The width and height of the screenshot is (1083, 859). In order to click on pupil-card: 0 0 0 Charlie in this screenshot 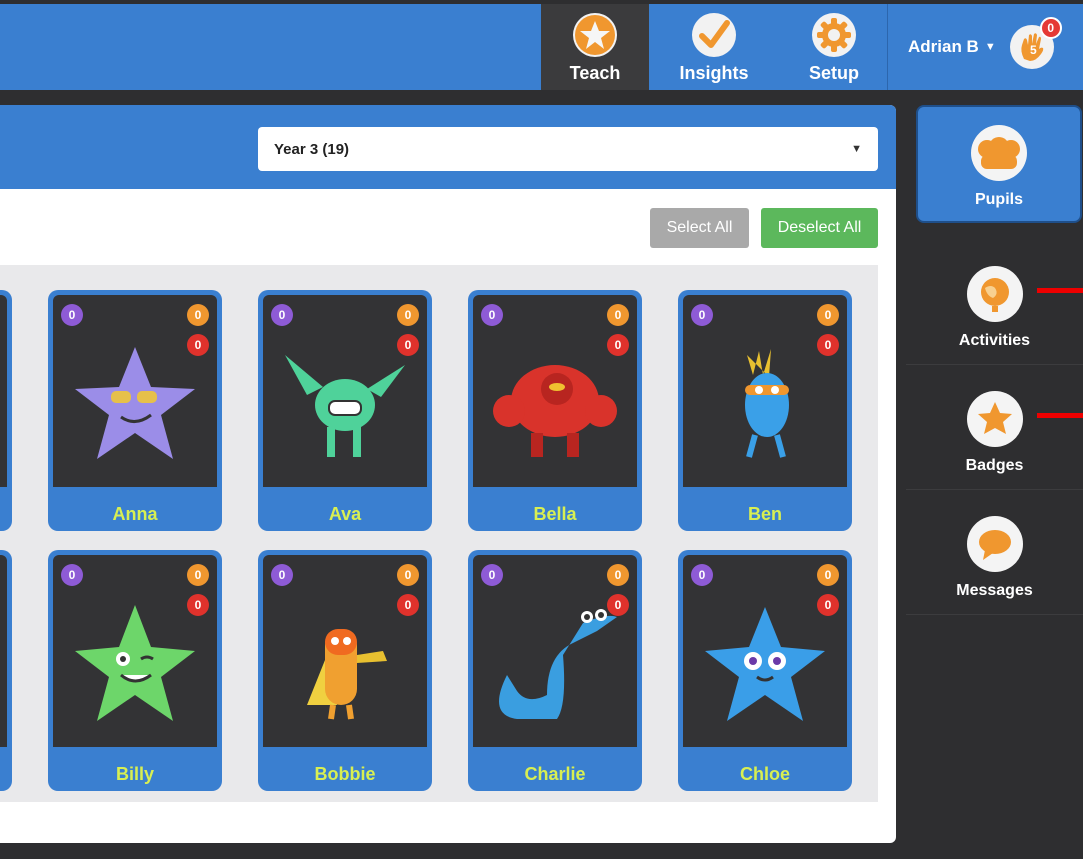, I will do `click(555, 670)`.